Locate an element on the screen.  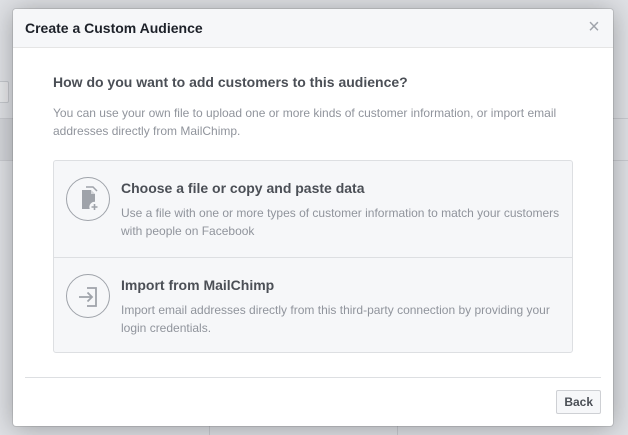
background-button is located at coordinates (4, 92).